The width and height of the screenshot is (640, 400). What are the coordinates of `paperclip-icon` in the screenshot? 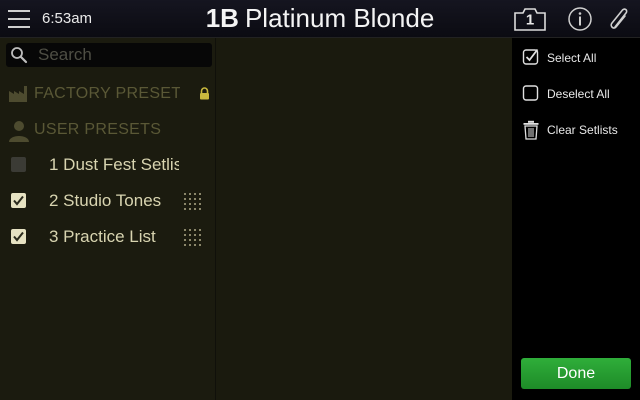 It's located at (620, 19).